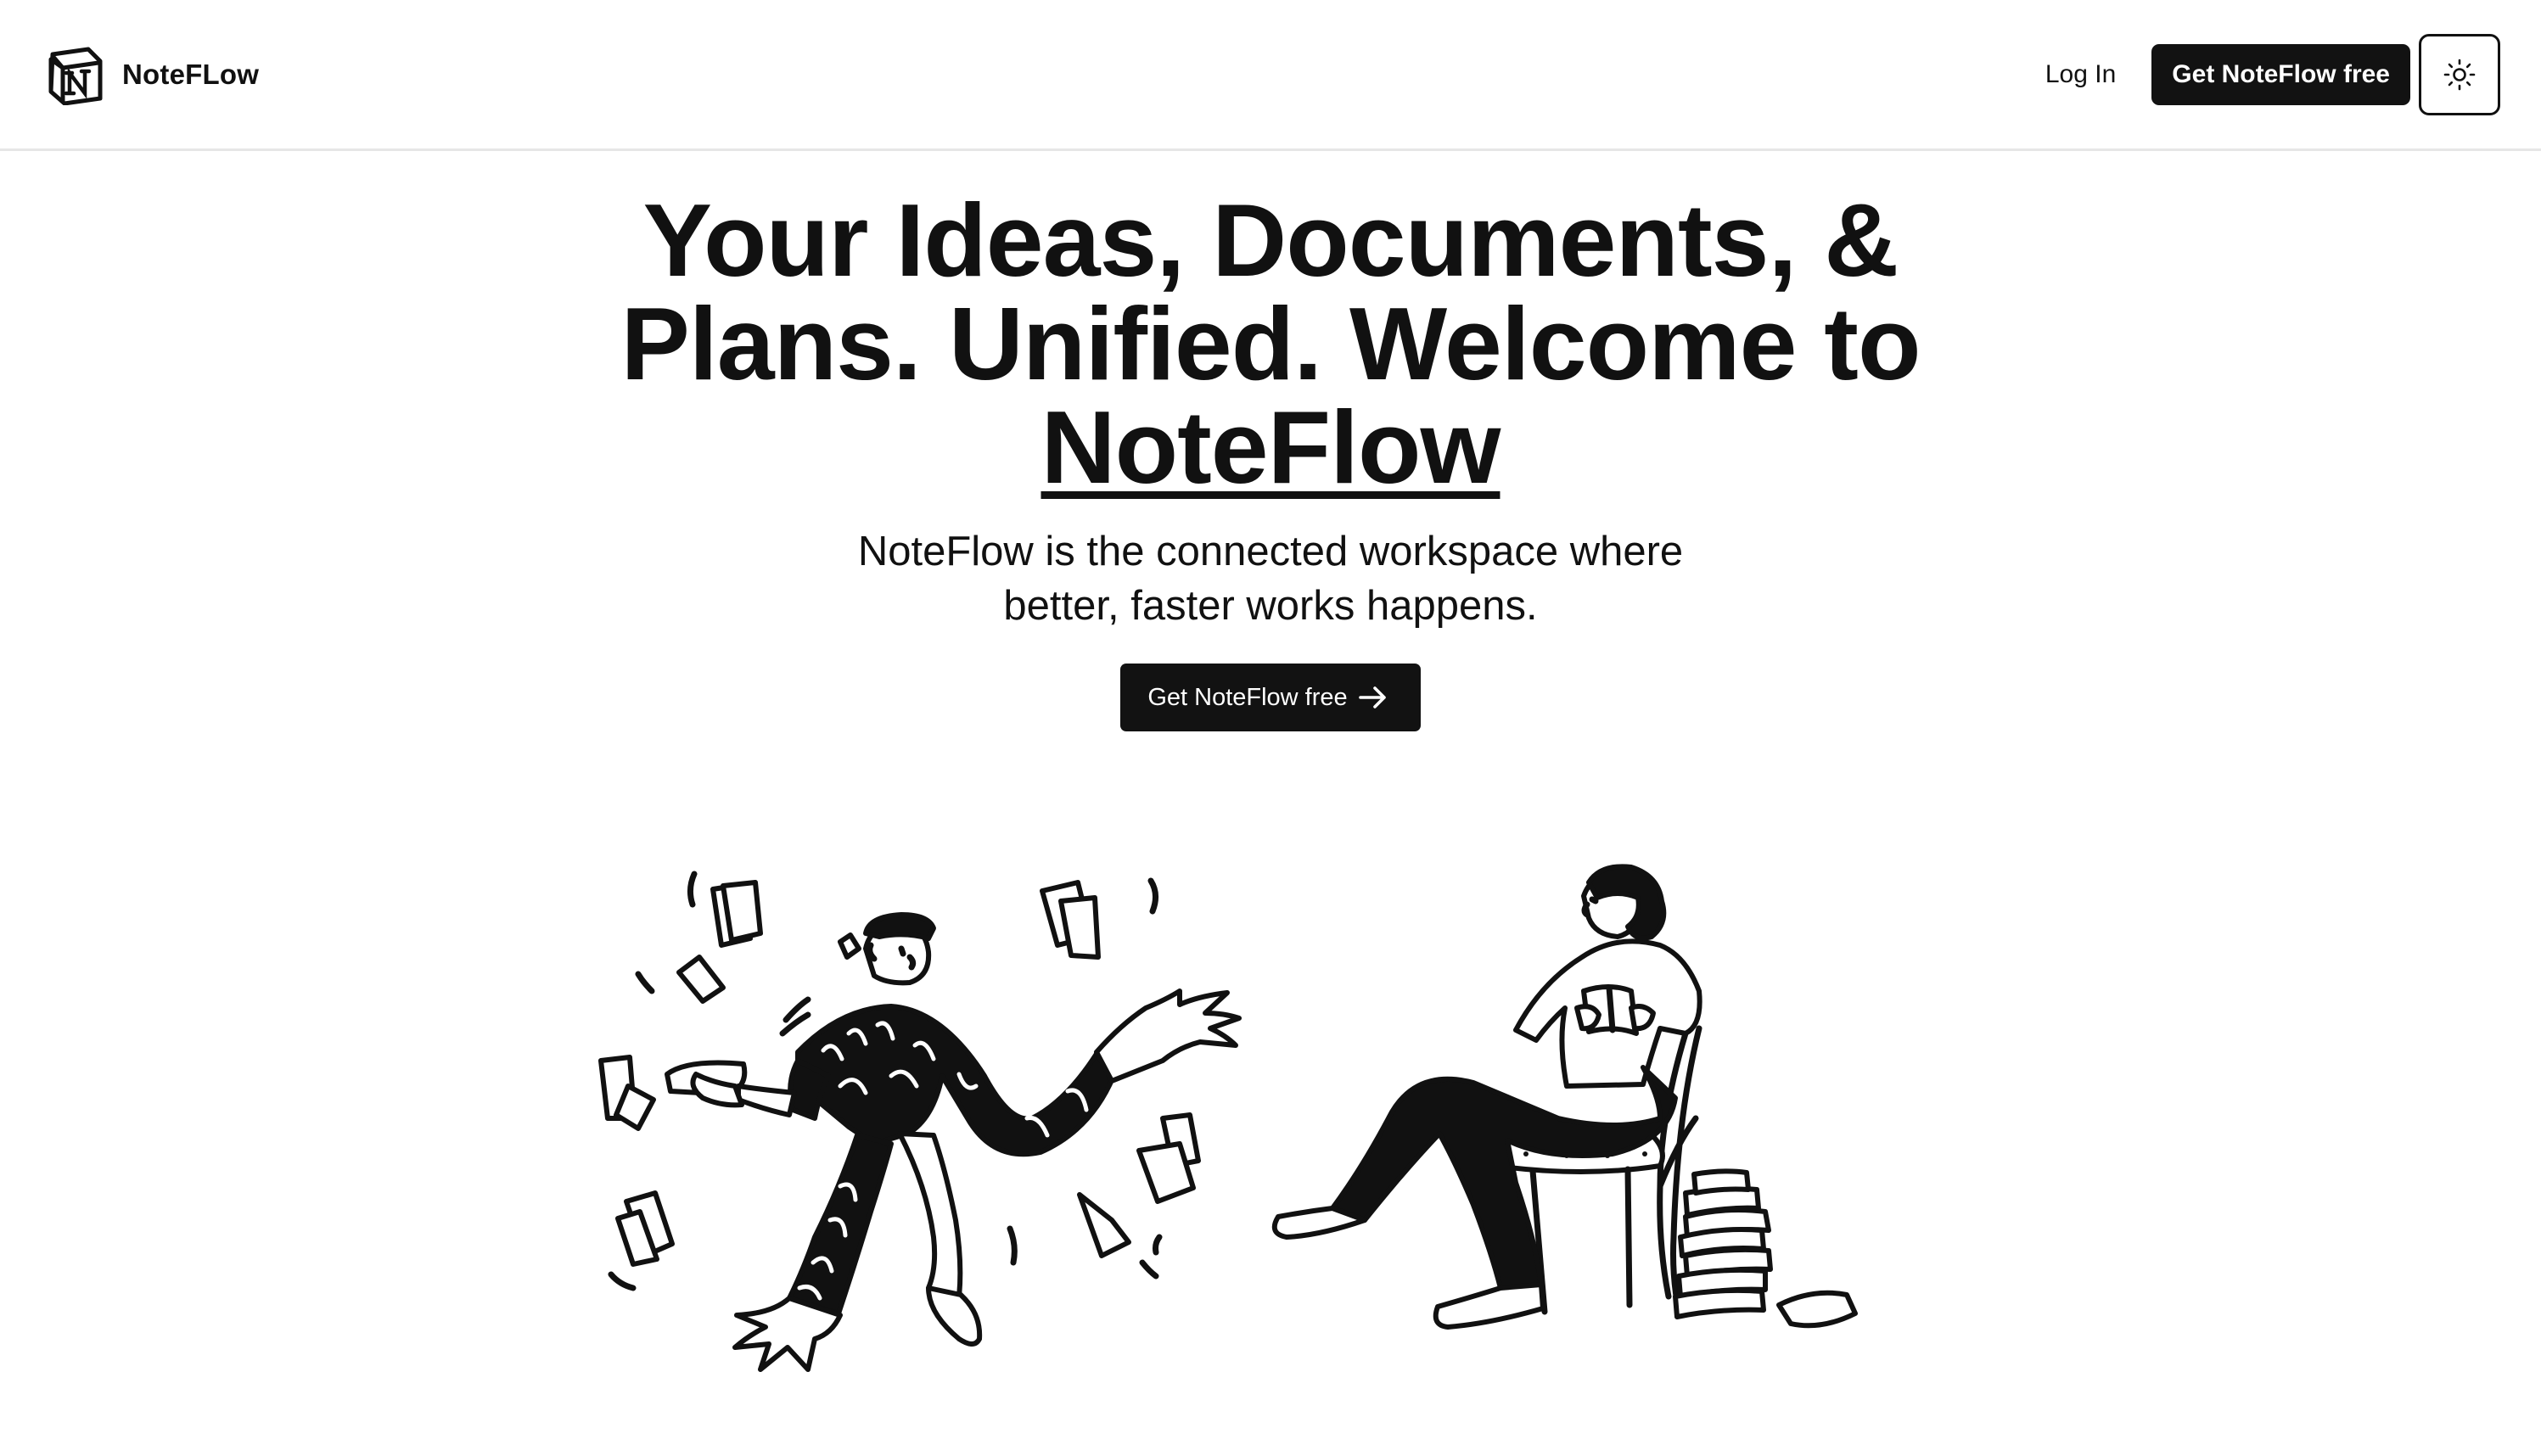 The image size is (2541, 1456). Describe the element at coordinates (1270, 75) in the screenshot. I see `top-navbar: NoteFLow Log In Get NoteFlow free` at that location.